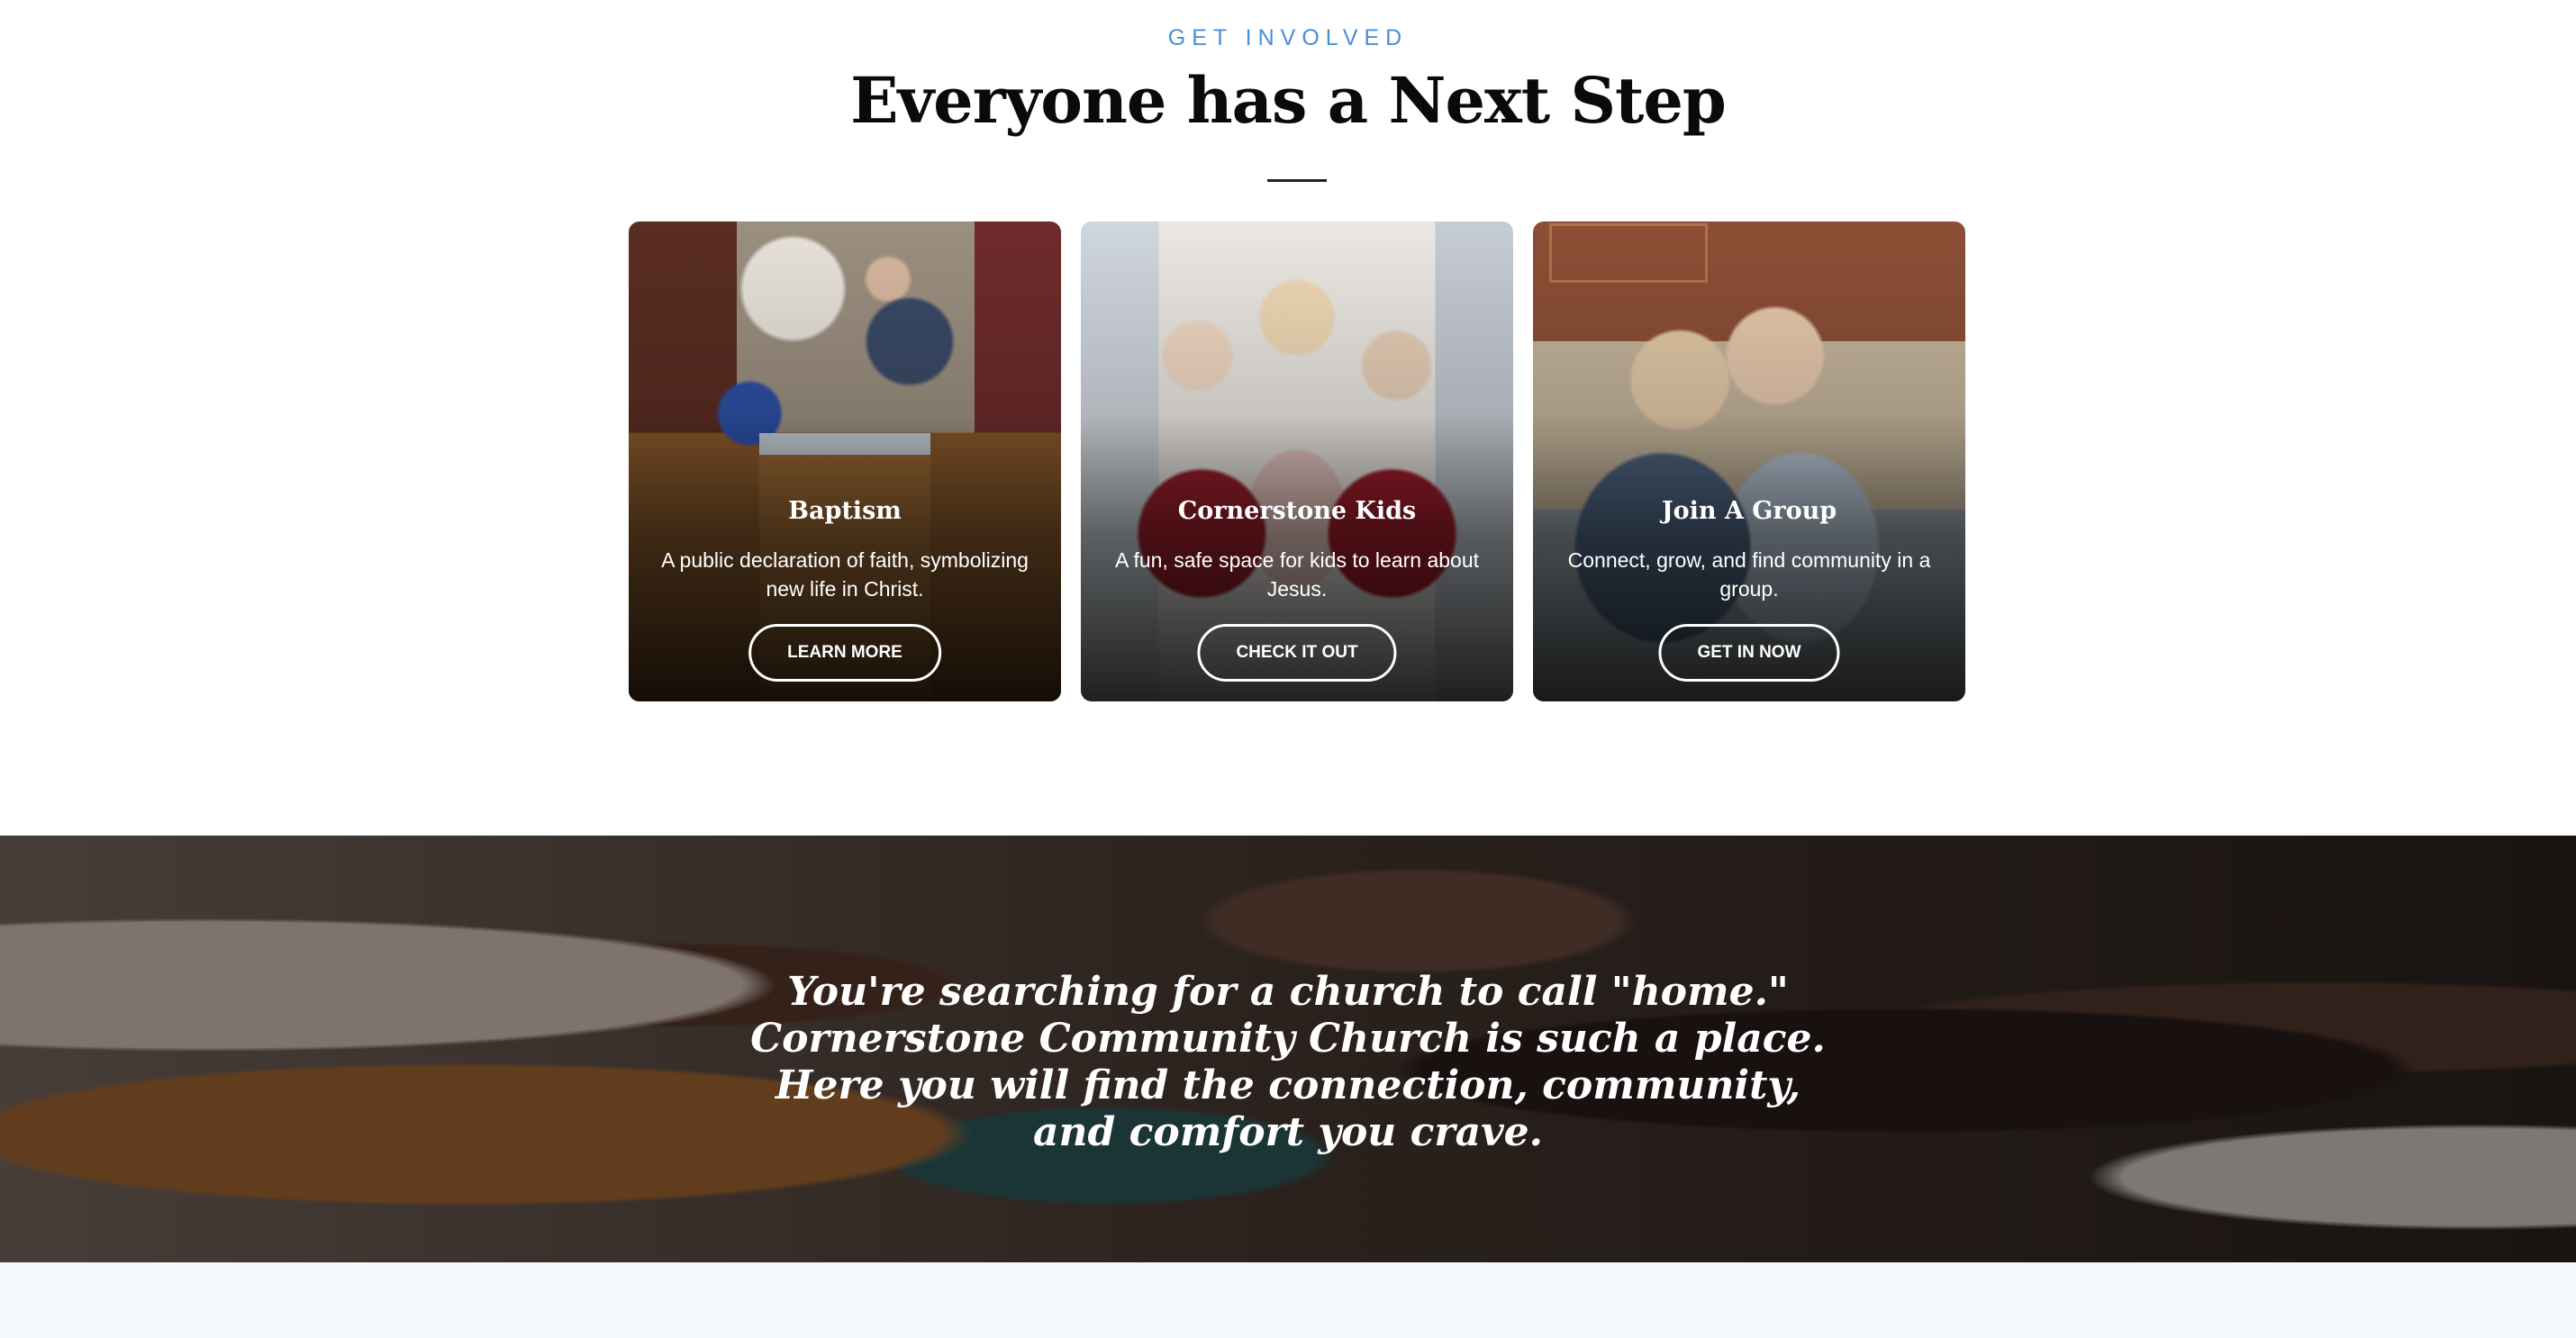 The image size is (2576, 1338). I want to click on next-section-strip, so click(1288, 1300).